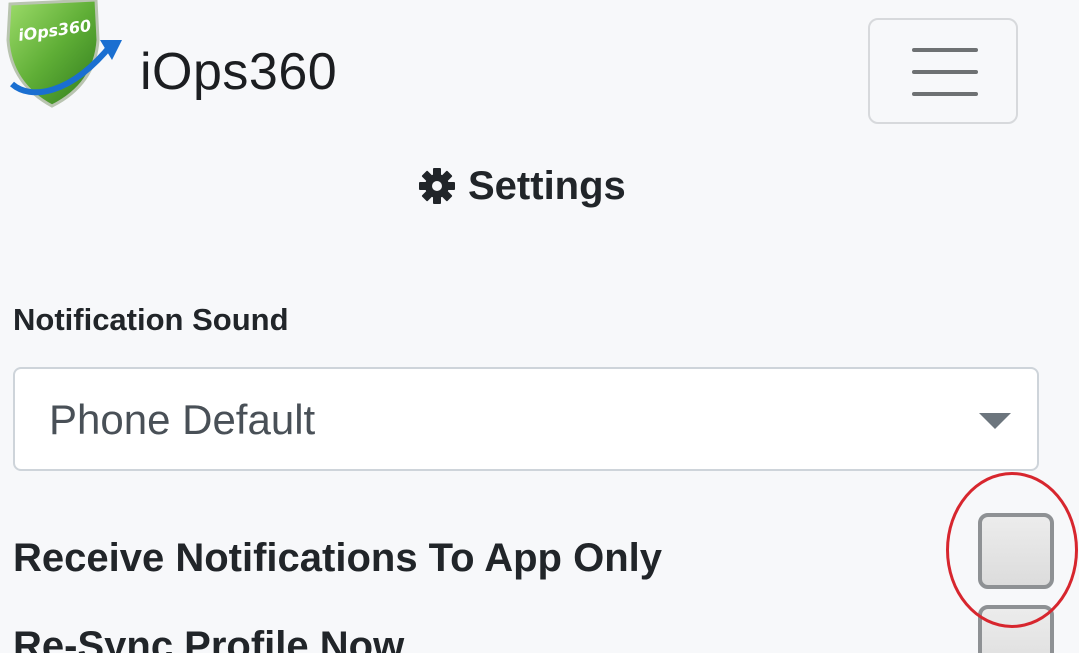 This screenshot has width=1079, height=653. Describe the element at coordinates (182, 419) in the screenshot. I see `notification-sound-value: Phone Default` at that location.